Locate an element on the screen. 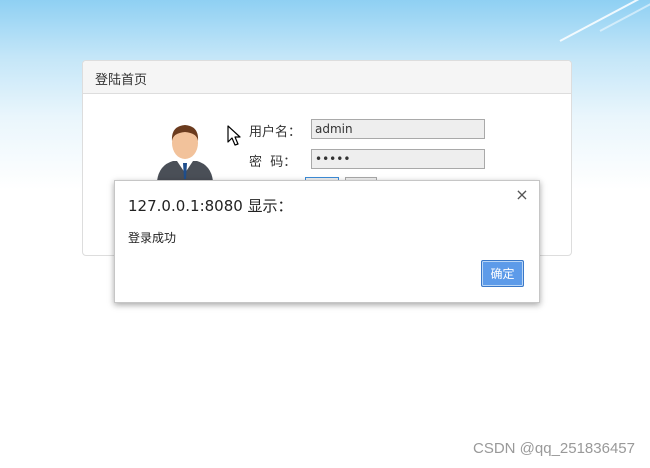 Image resolution: width=650 pixels, height=468 pixels. mouse-cursor-icon is located at coordinates (234, 135).